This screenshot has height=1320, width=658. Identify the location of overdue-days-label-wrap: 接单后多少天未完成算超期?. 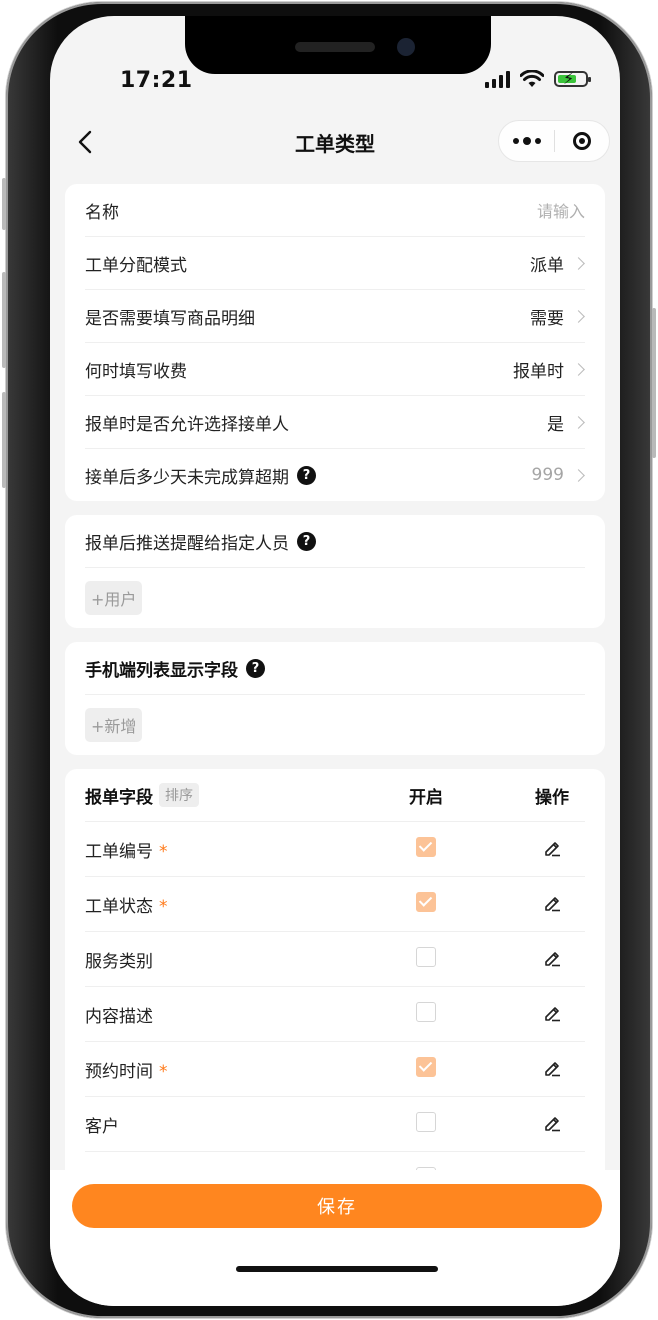
(200, 475).